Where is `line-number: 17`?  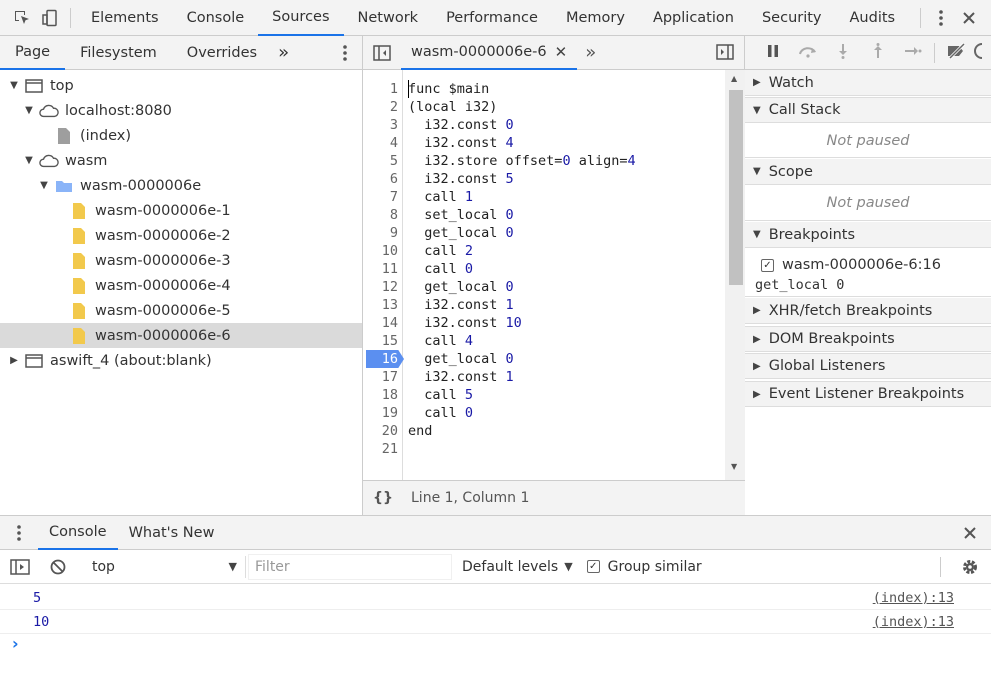
line-number: 17 is located at coordinates (380, 377).